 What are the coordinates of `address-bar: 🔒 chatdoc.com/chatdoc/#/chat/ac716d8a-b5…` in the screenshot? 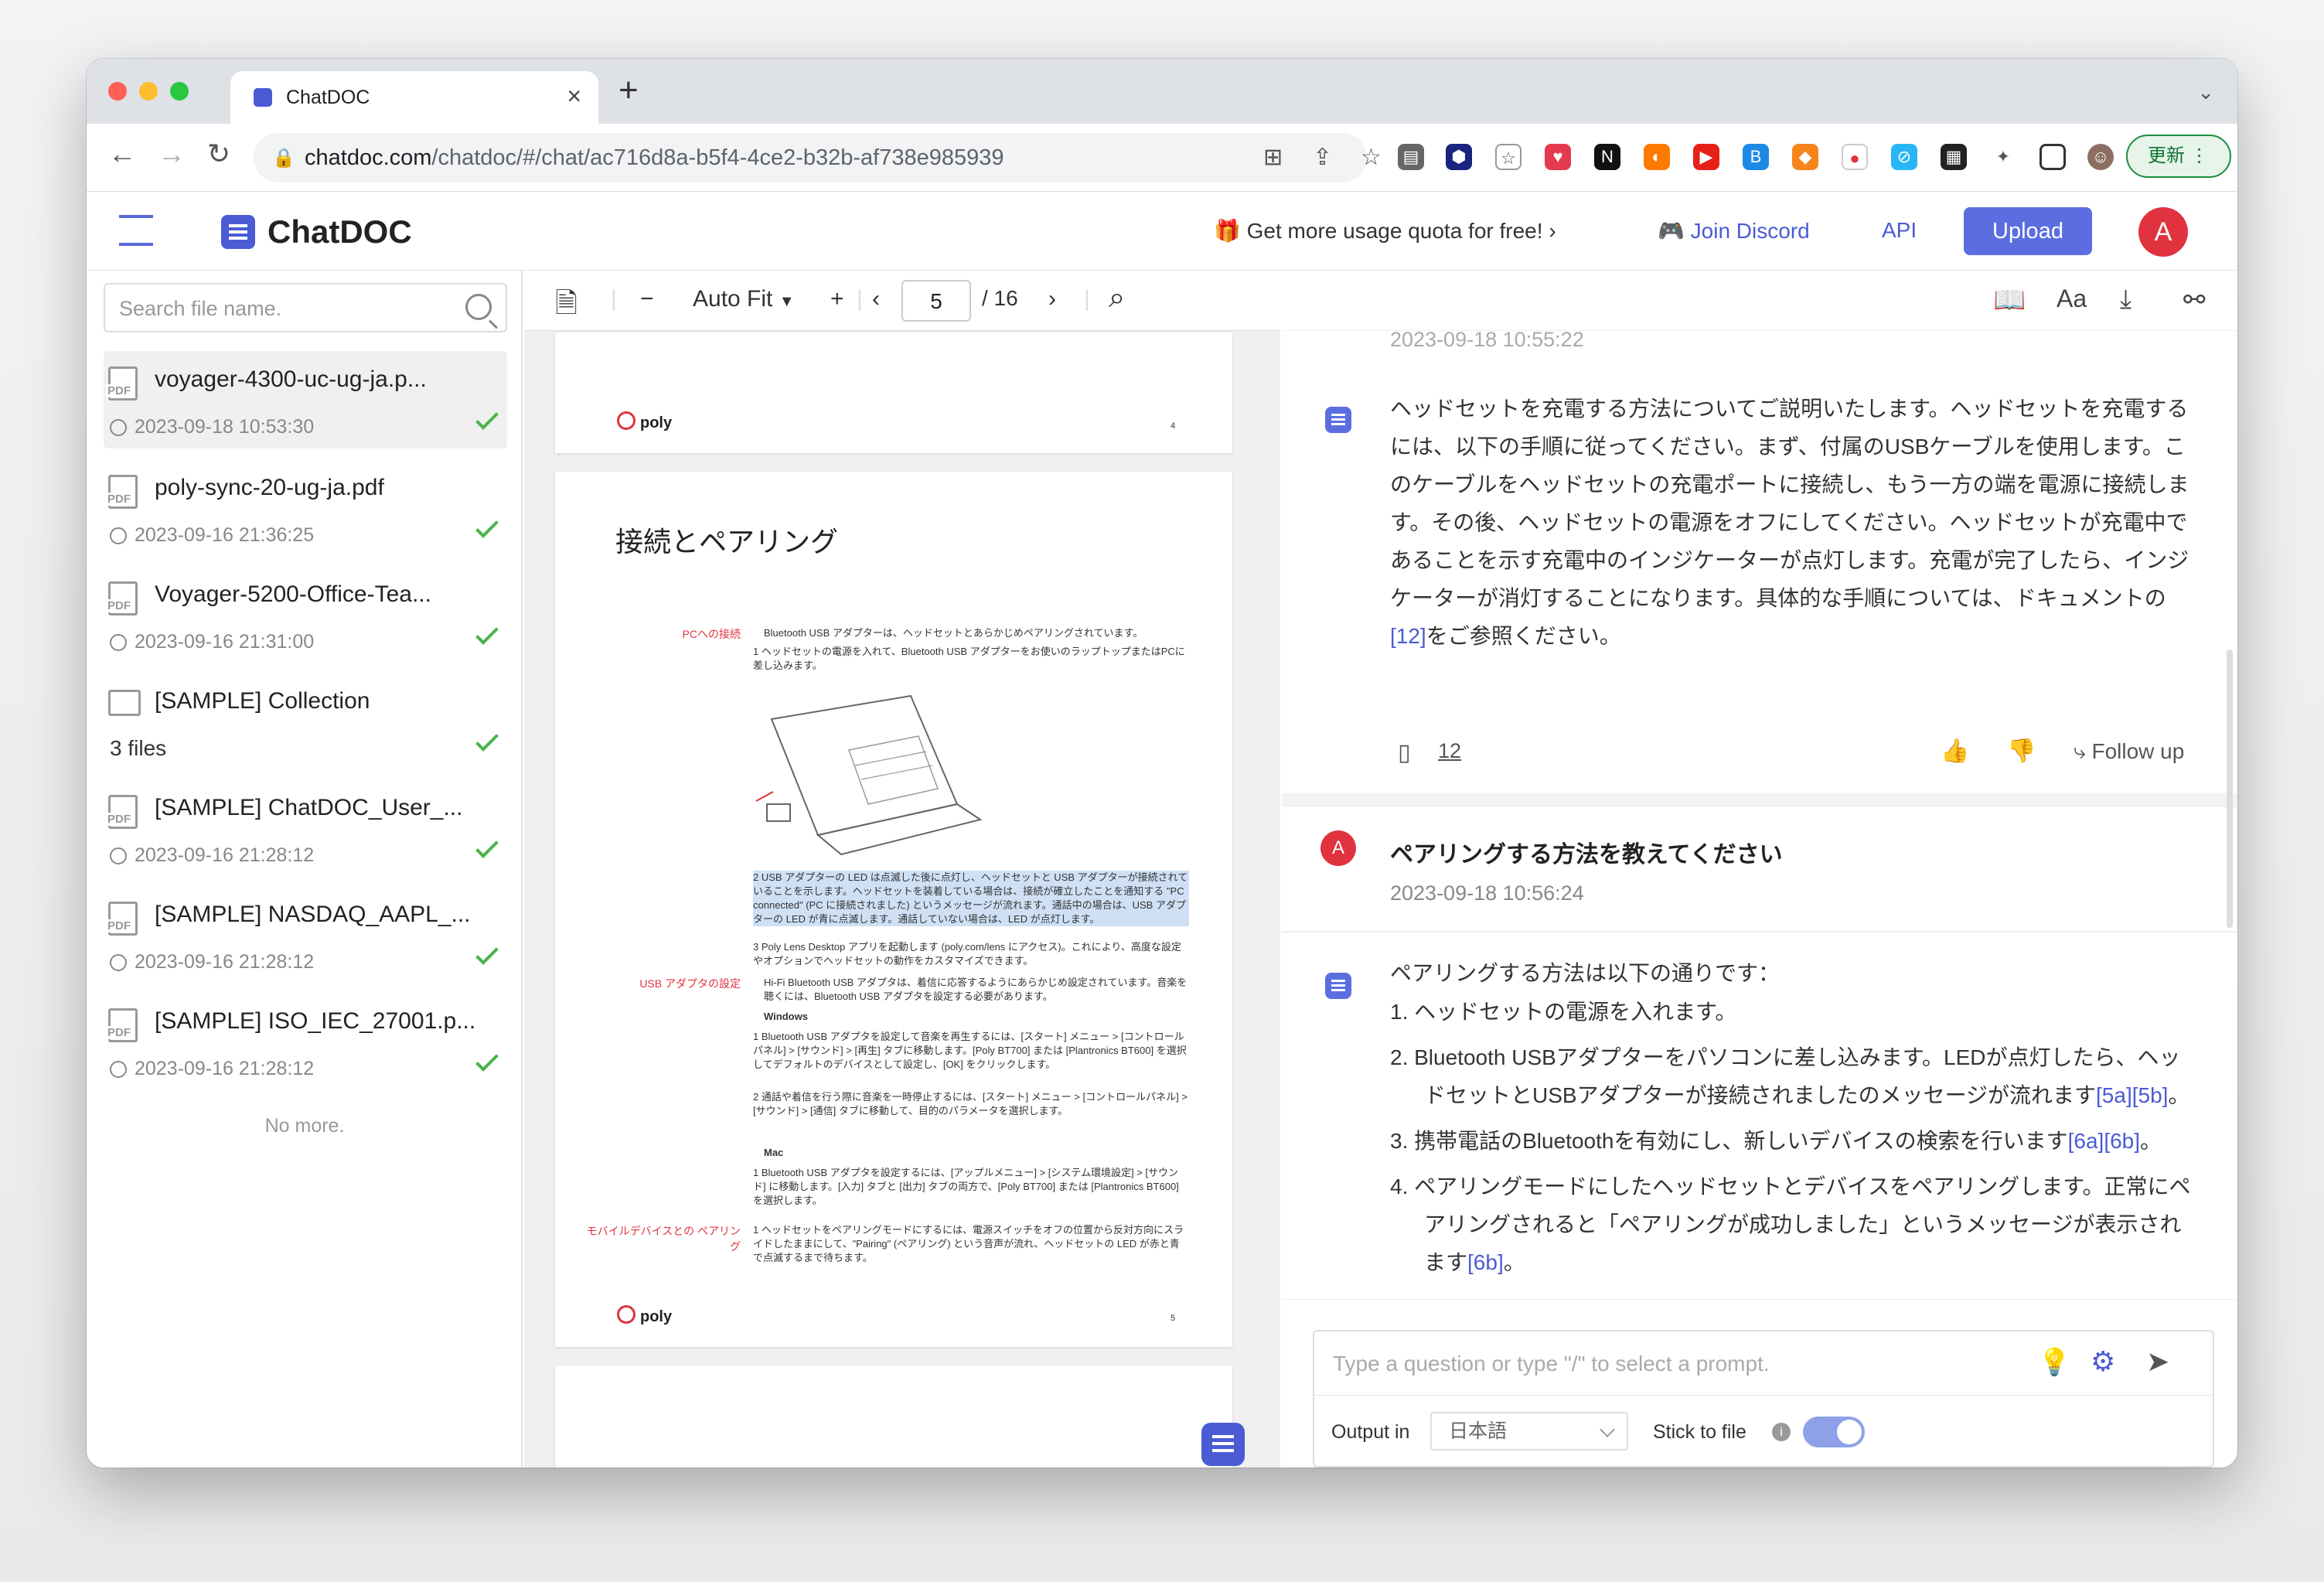 It's located at (818, 157).